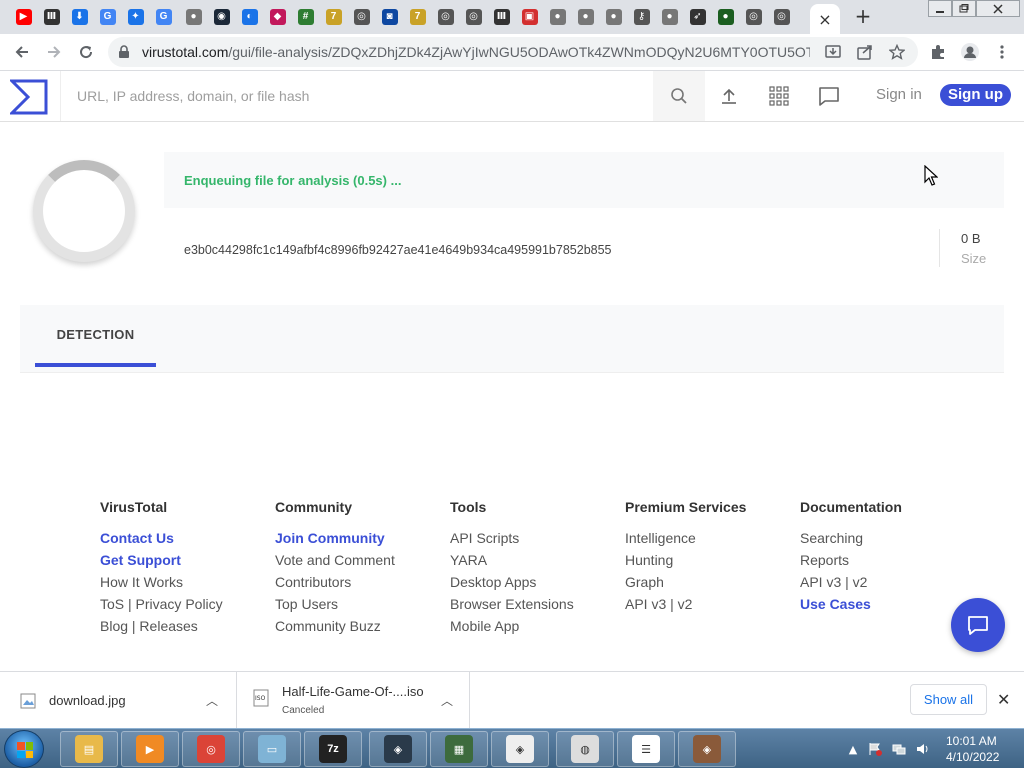 This screenshot has height=769, width=1024. What do you see at coordinates (277, 17) in the screenshot?
I see `browser-tab: ◆` at bounding box center [277, 17].